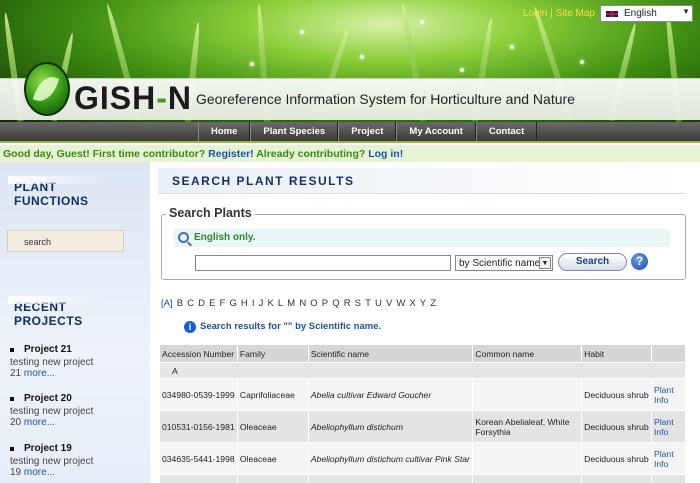  I want to click on cell-accession: 034635-5441-1998, so click(198, 458).